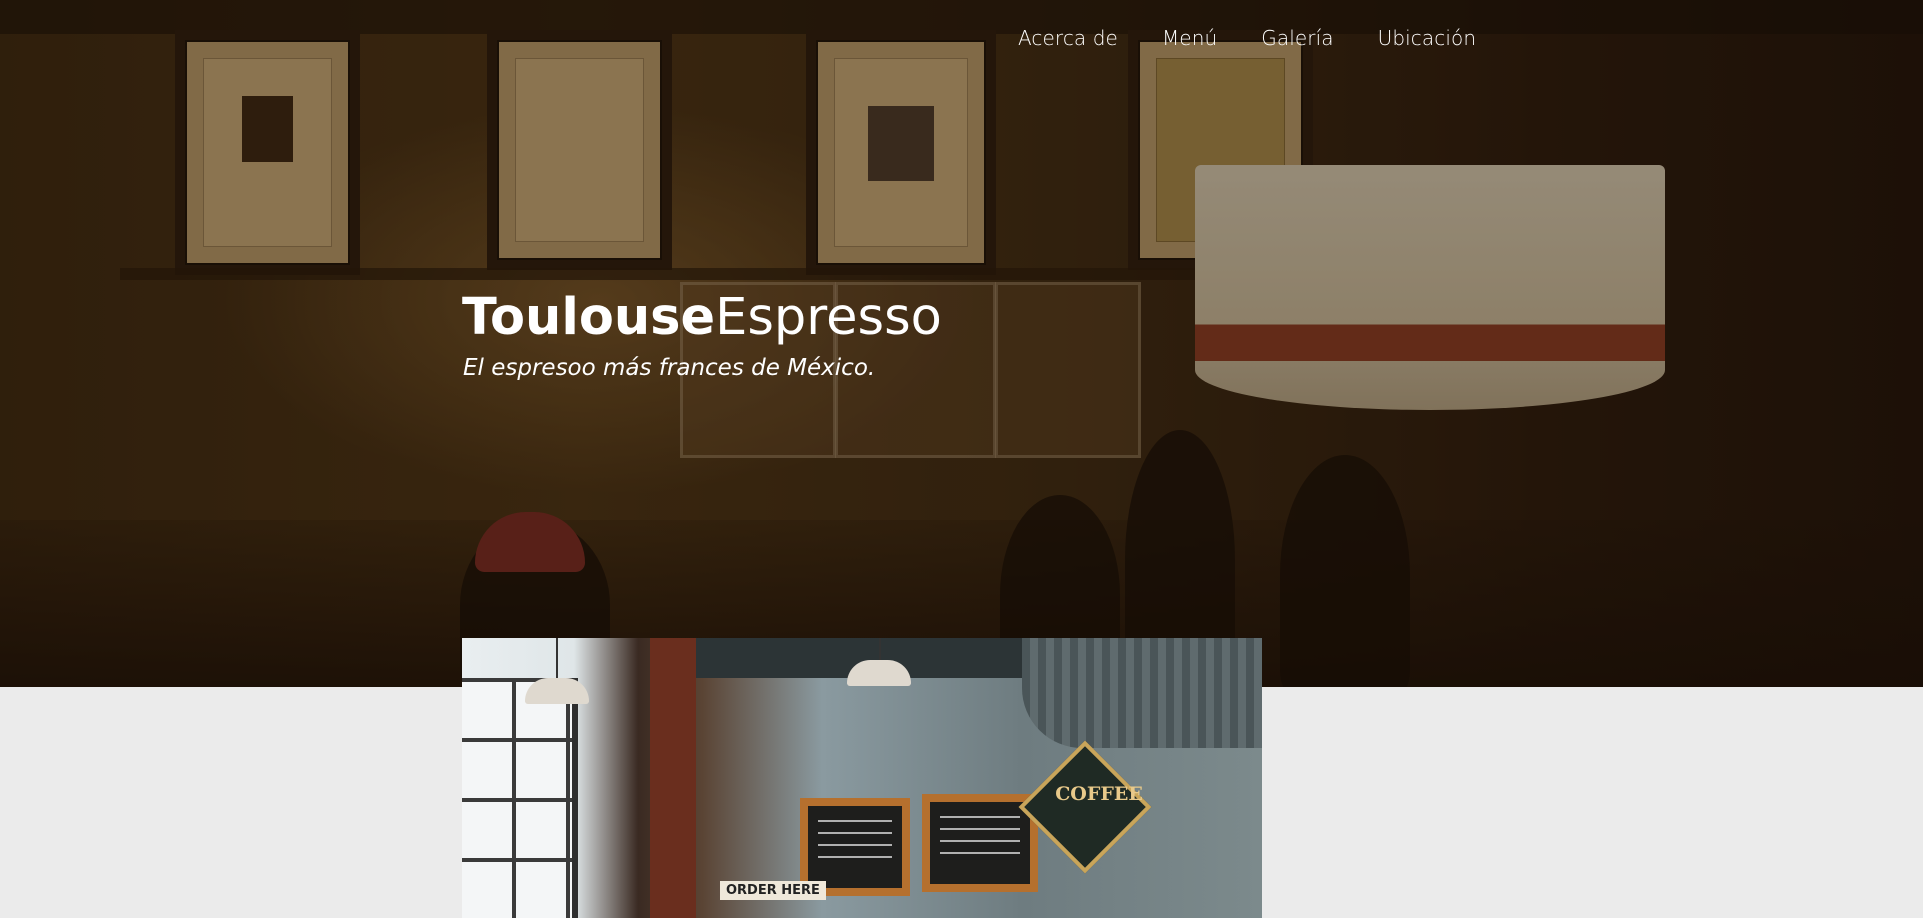 The image size is (1923, 918). I want to click on cafe-interior-photo: COFFEE ORDER HERE, so click(862, 778).